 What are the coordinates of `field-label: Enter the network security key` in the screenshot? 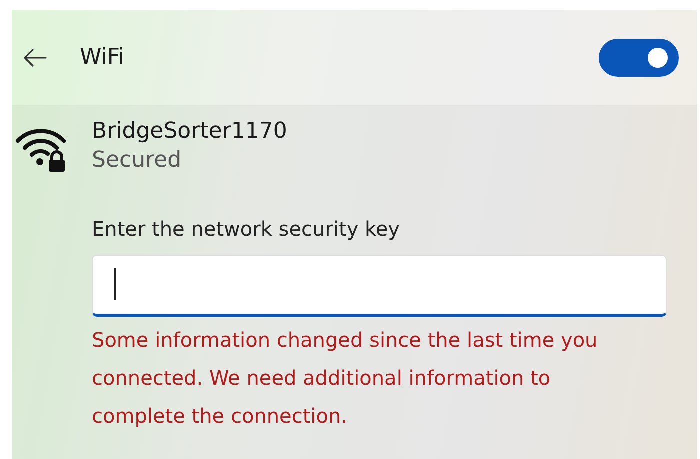 It's located at (247, 229).